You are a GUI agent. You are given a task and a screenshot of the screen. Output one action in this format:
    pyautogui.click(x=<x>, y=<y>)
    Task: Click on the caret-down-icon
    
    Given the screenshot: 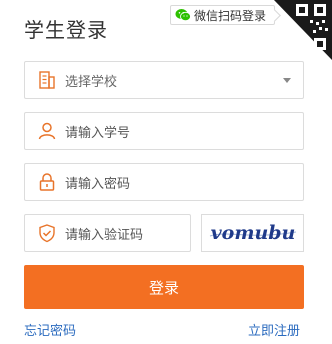 What is the action you would take?
    pyautogui.click(x=287, y=80)
    